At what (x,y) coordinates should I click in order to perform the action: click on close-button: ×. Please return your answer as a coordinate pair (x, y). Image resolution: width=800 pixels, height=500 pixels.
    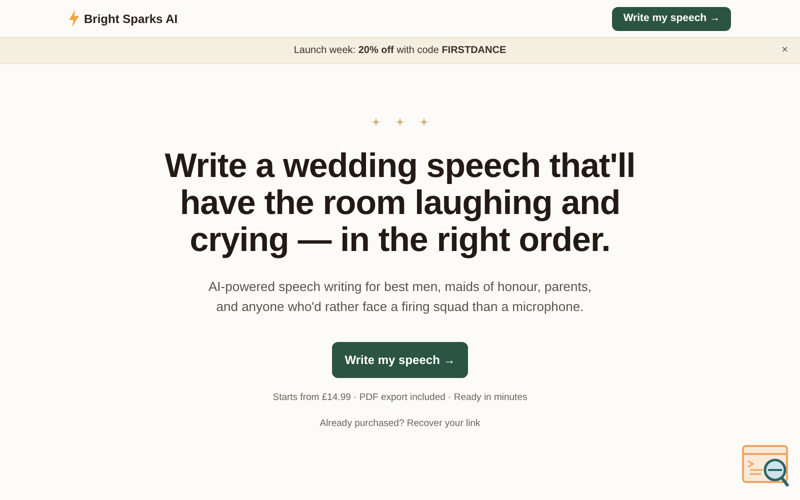
    Looking at the image, I should click on (785, 50).